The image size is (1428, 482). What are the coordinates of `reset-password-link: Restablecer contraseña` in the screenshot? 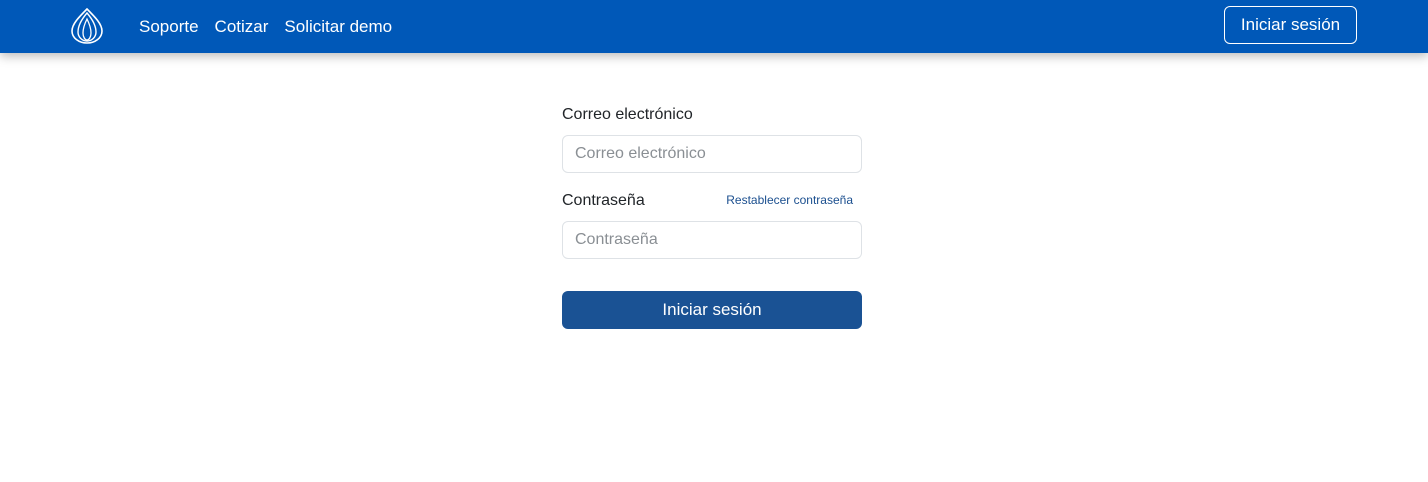 It's located at (789, 200).